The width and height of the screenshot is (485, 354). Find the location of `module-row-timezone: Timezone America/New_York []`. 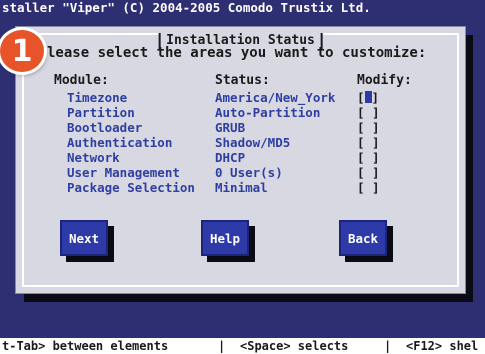

module-row-timezone: Timezone America/New_York [] is located at coordinates (242, 97).